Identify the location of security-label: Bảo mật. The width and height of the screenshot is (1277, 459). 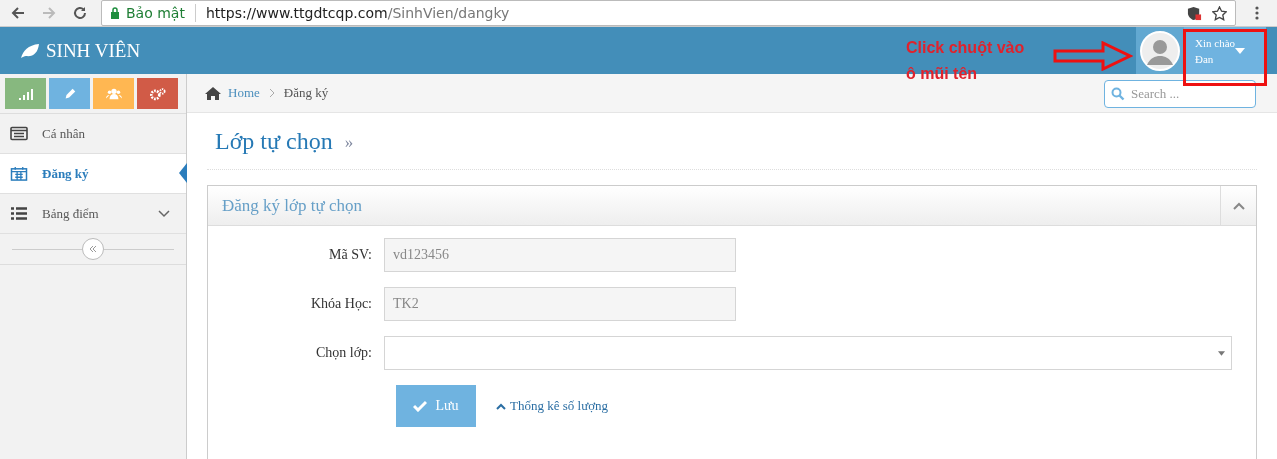
(155, 13).